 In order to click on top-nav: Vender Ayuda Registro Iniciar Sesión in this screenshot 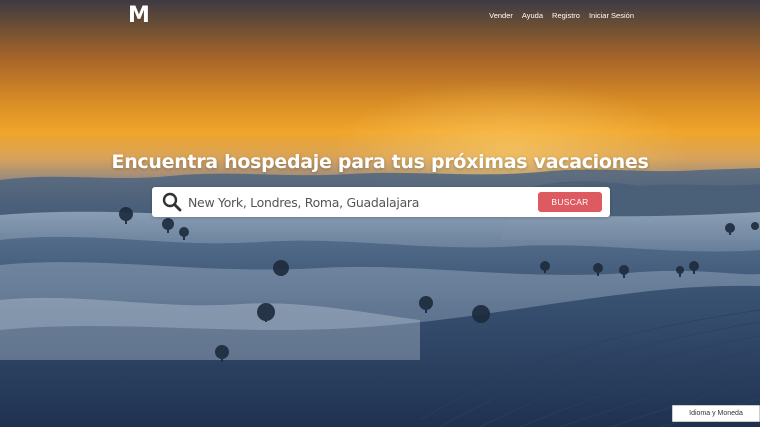, I will do `click(561, 15)`.